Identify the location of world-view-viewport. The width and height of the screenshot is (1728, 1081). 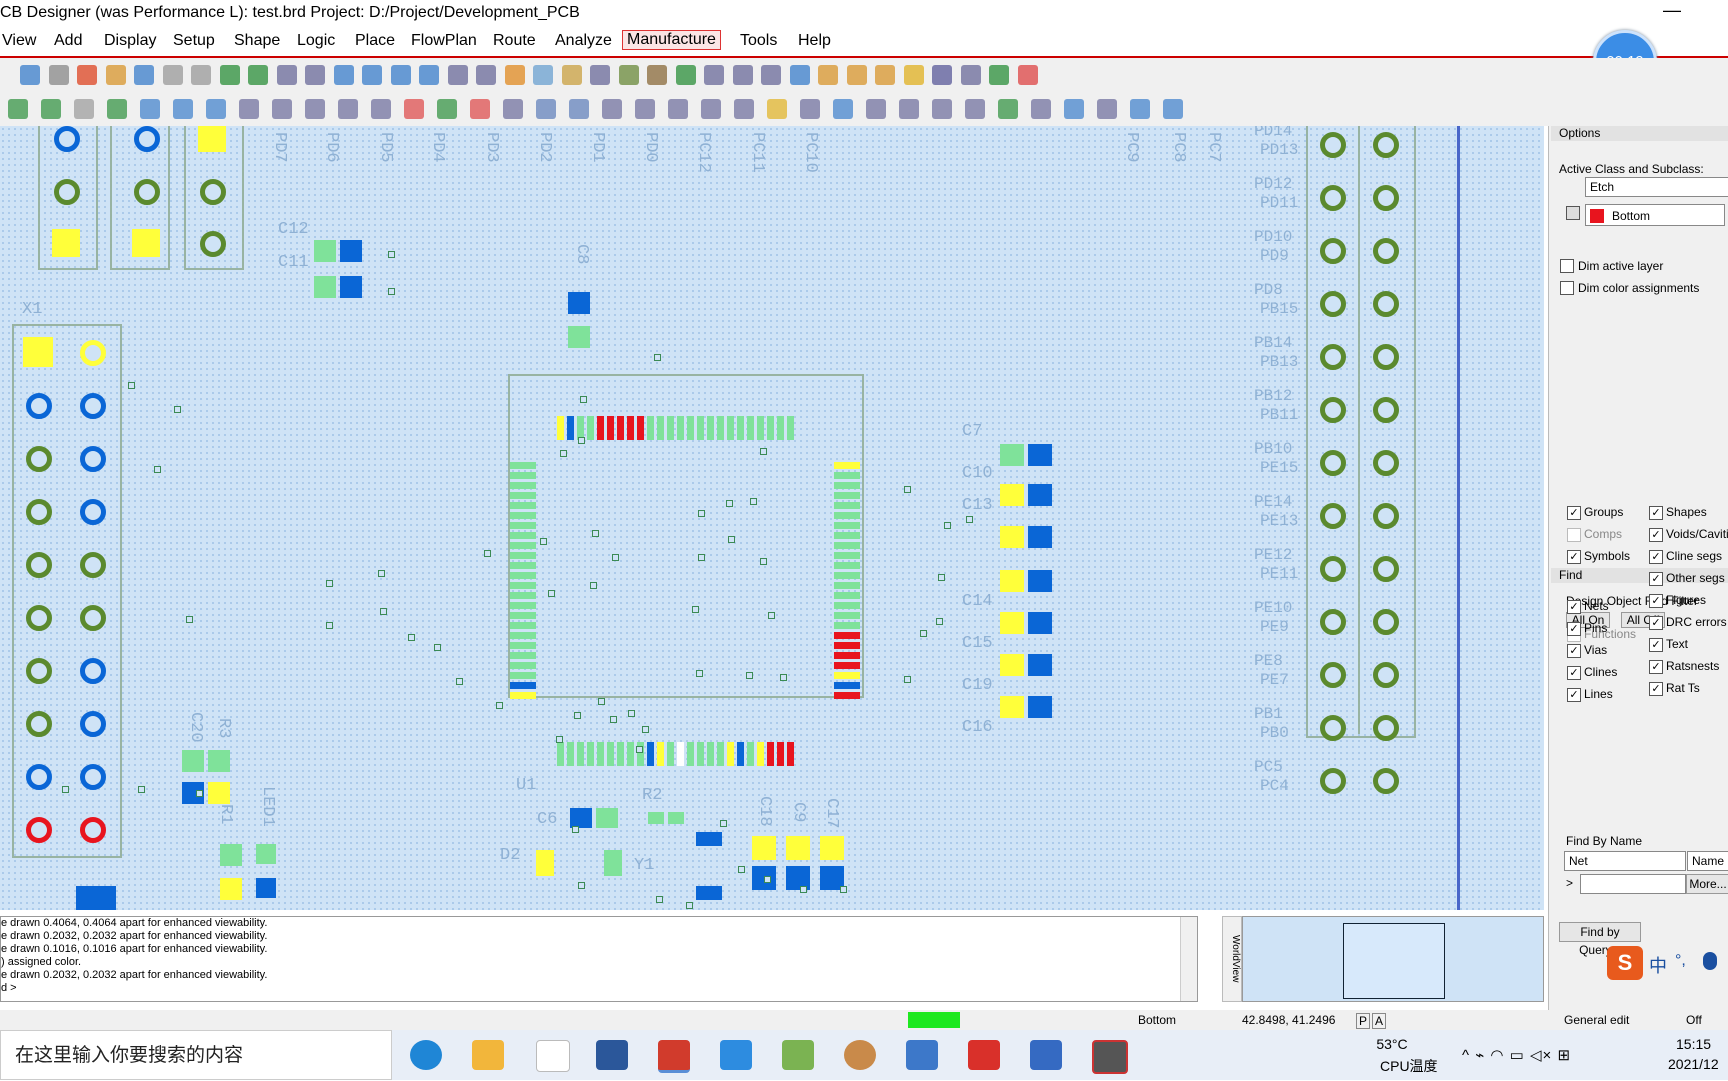
(1394, 961).